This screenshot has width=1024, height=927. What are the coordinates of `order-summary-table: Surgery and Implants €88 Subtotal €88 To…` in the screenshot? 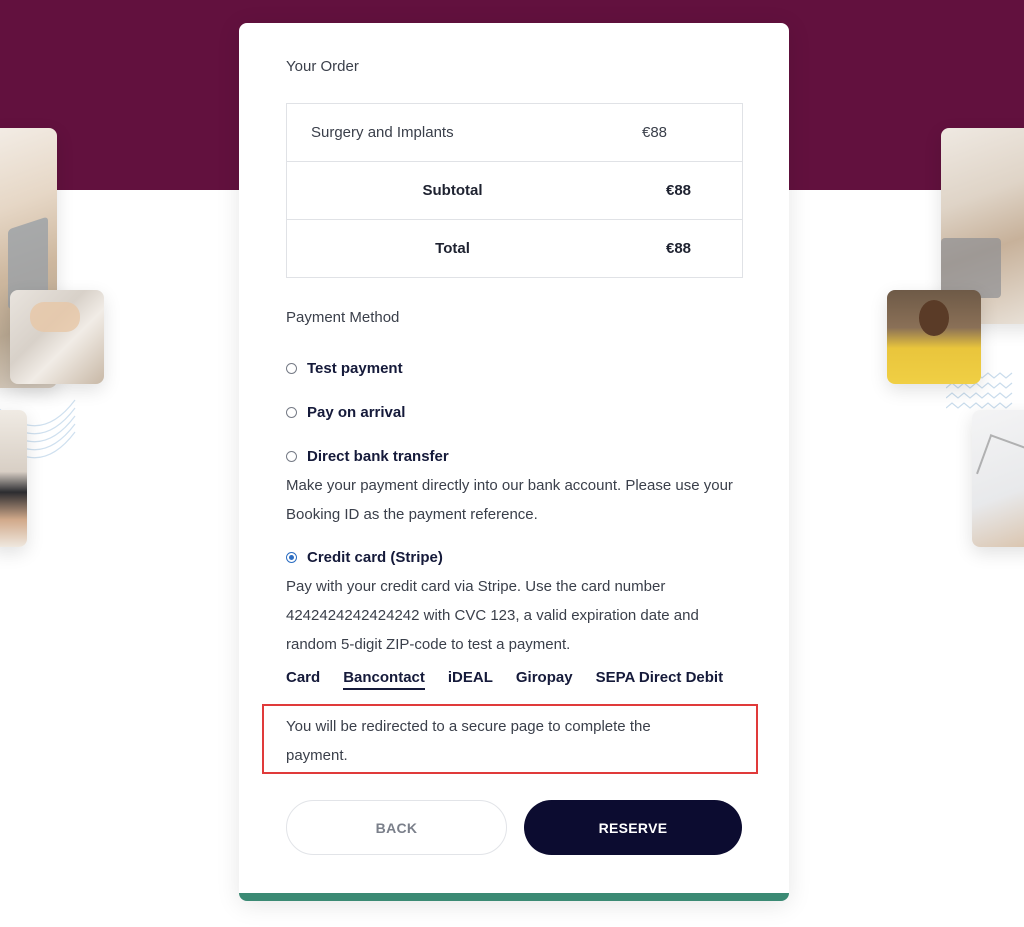 It's located at (514, 190).